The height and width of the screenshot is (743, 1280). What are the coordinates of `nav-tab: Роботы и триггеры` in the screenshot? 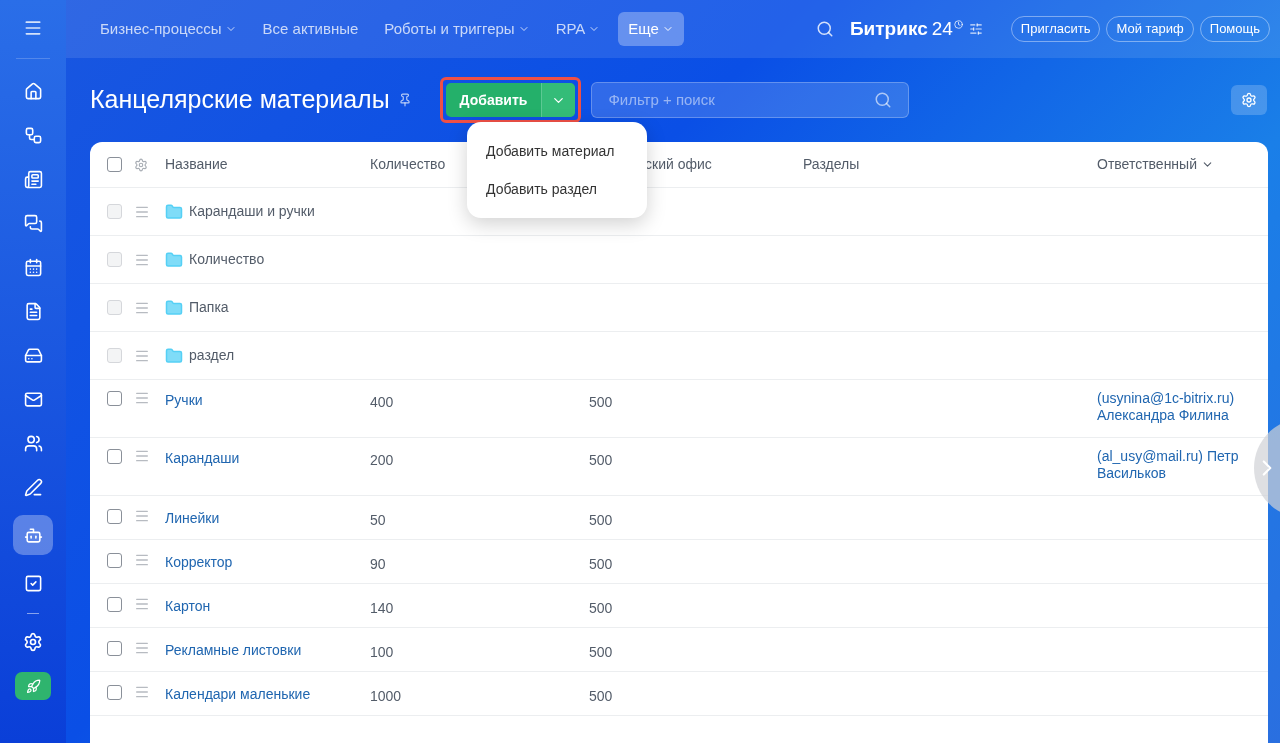 It's located at (457, 29).